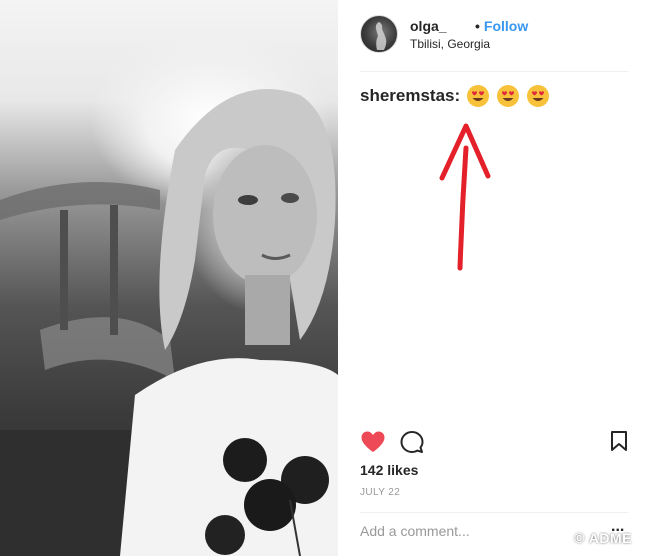  I want to click on comment-divider, so click(494, 512).